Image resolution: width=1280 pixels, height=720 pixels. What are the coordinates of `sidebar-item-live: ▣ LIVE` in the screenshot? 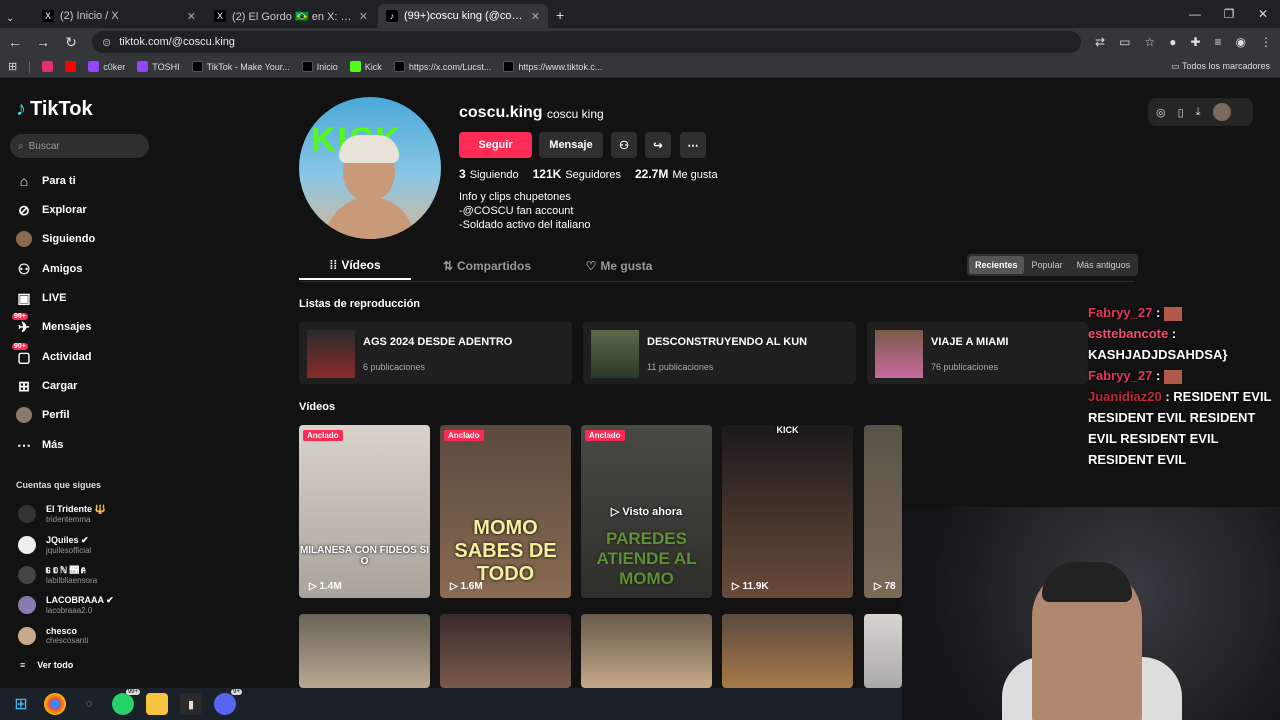 It's located at (41, 298).